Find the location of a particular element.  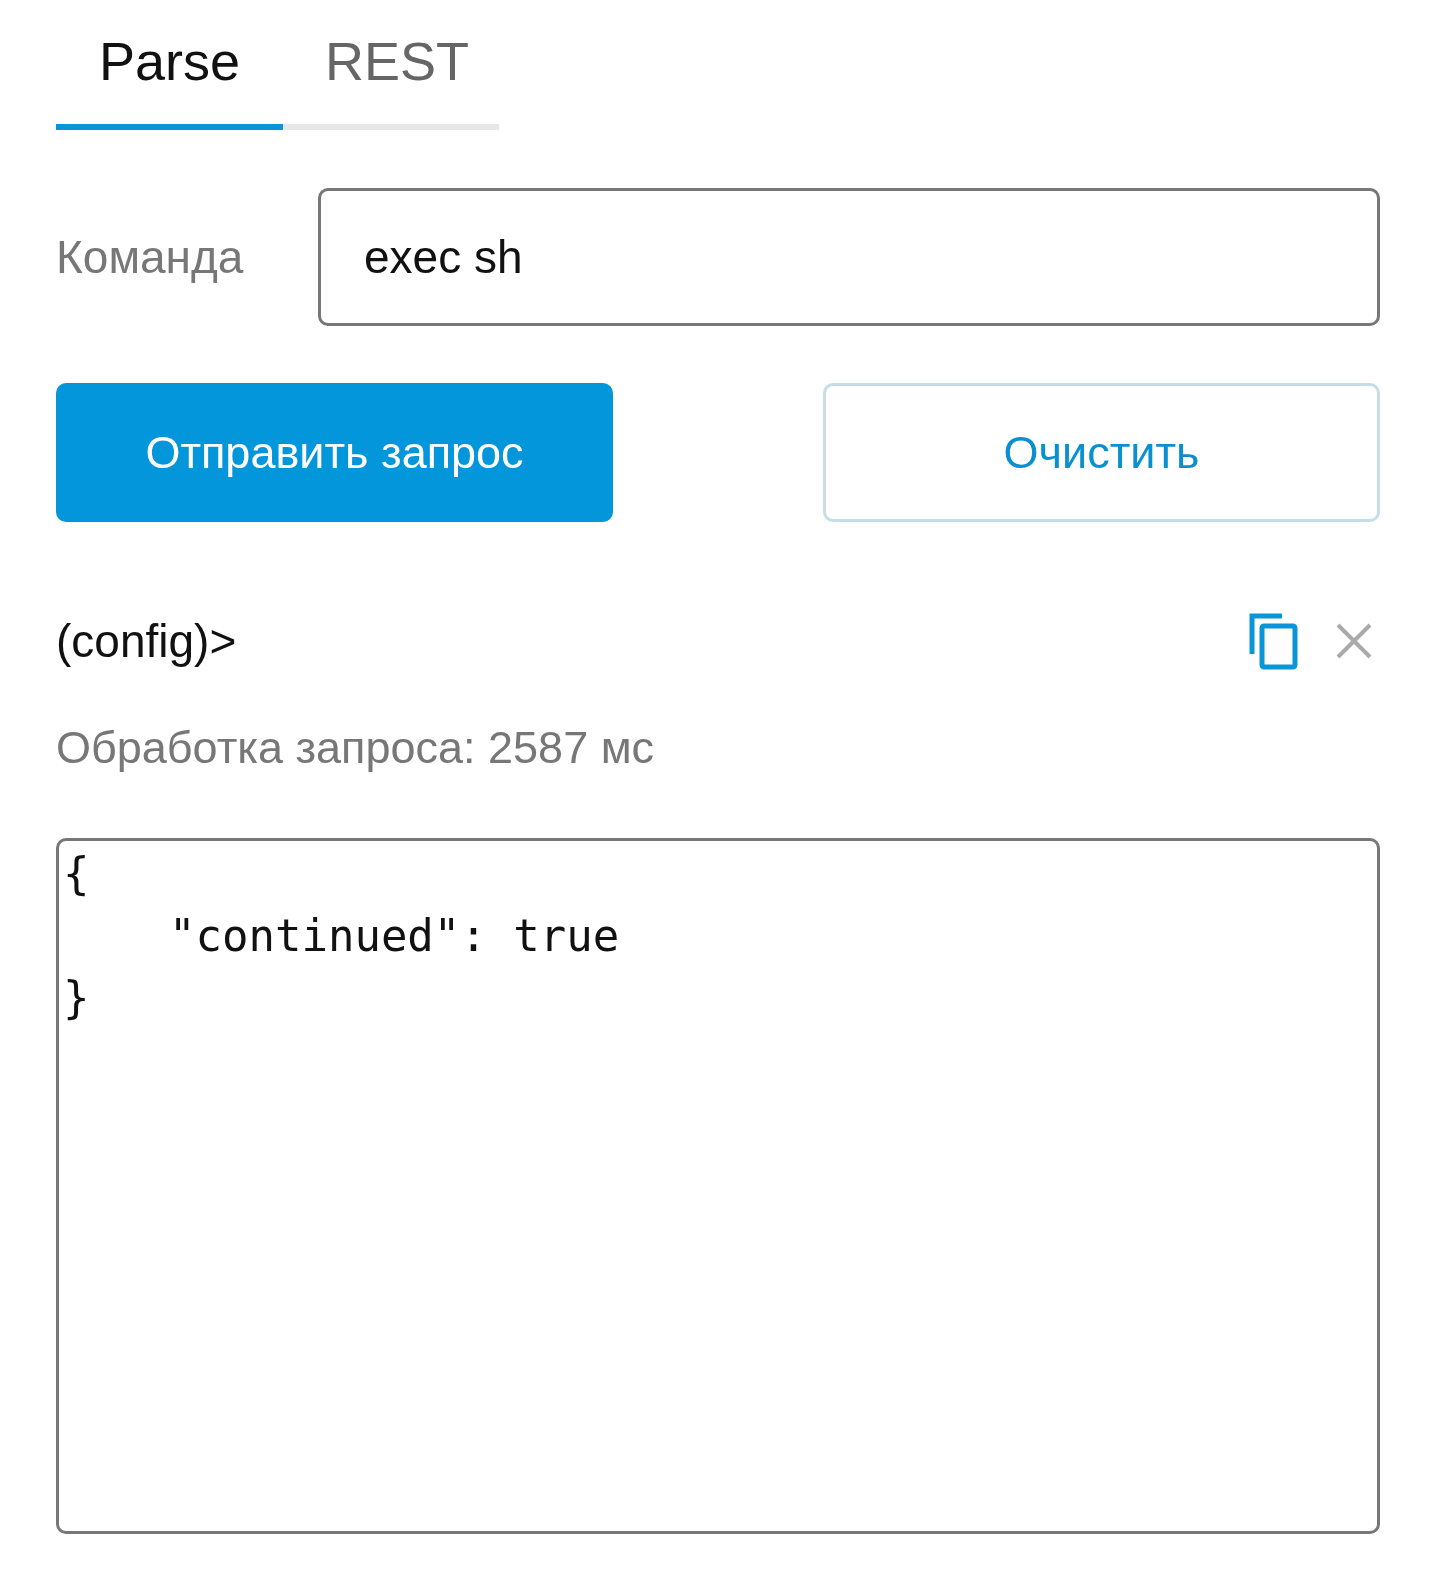

tab: REST is located at coordinates (391, 80).